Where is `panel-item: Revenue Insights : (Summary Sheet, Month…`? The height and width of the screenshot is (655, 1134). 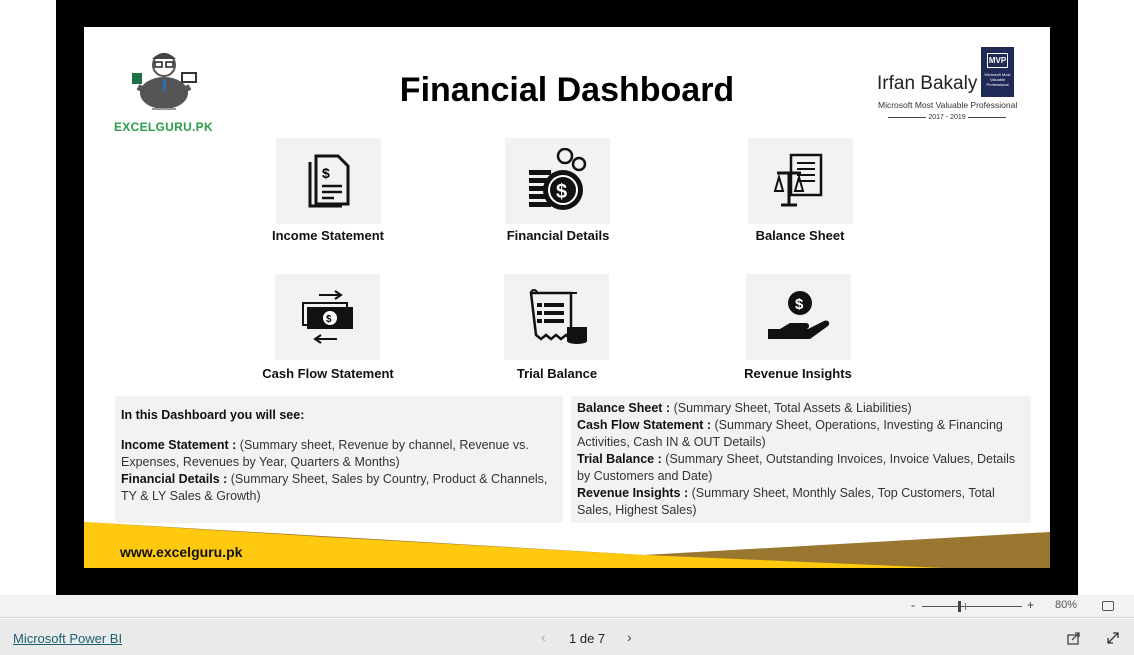 panel-item: Revenue Insights : (Summary Sheet, Month… is located at coordinates (786, 501).